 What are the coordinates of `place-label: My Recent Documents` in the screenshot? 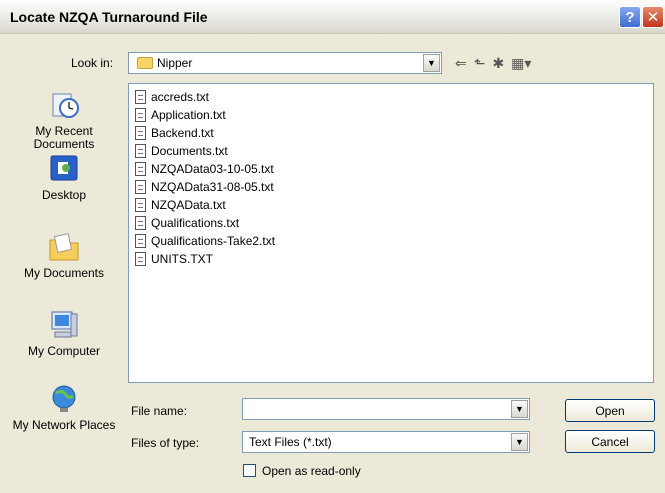 It's located at (64, 137).